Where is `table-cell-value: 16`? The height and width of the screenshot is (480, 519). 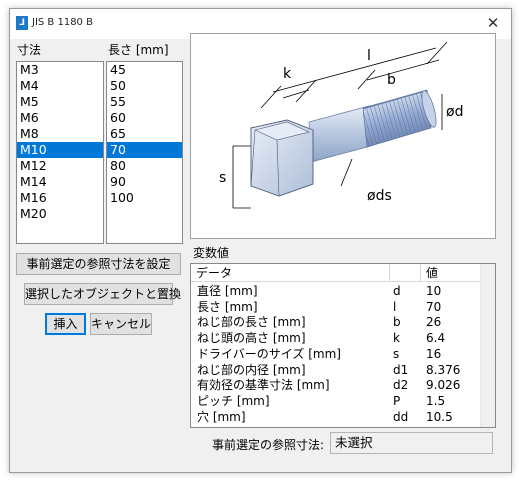 table-cell-value: 16 is located at coordinates (434, 353).